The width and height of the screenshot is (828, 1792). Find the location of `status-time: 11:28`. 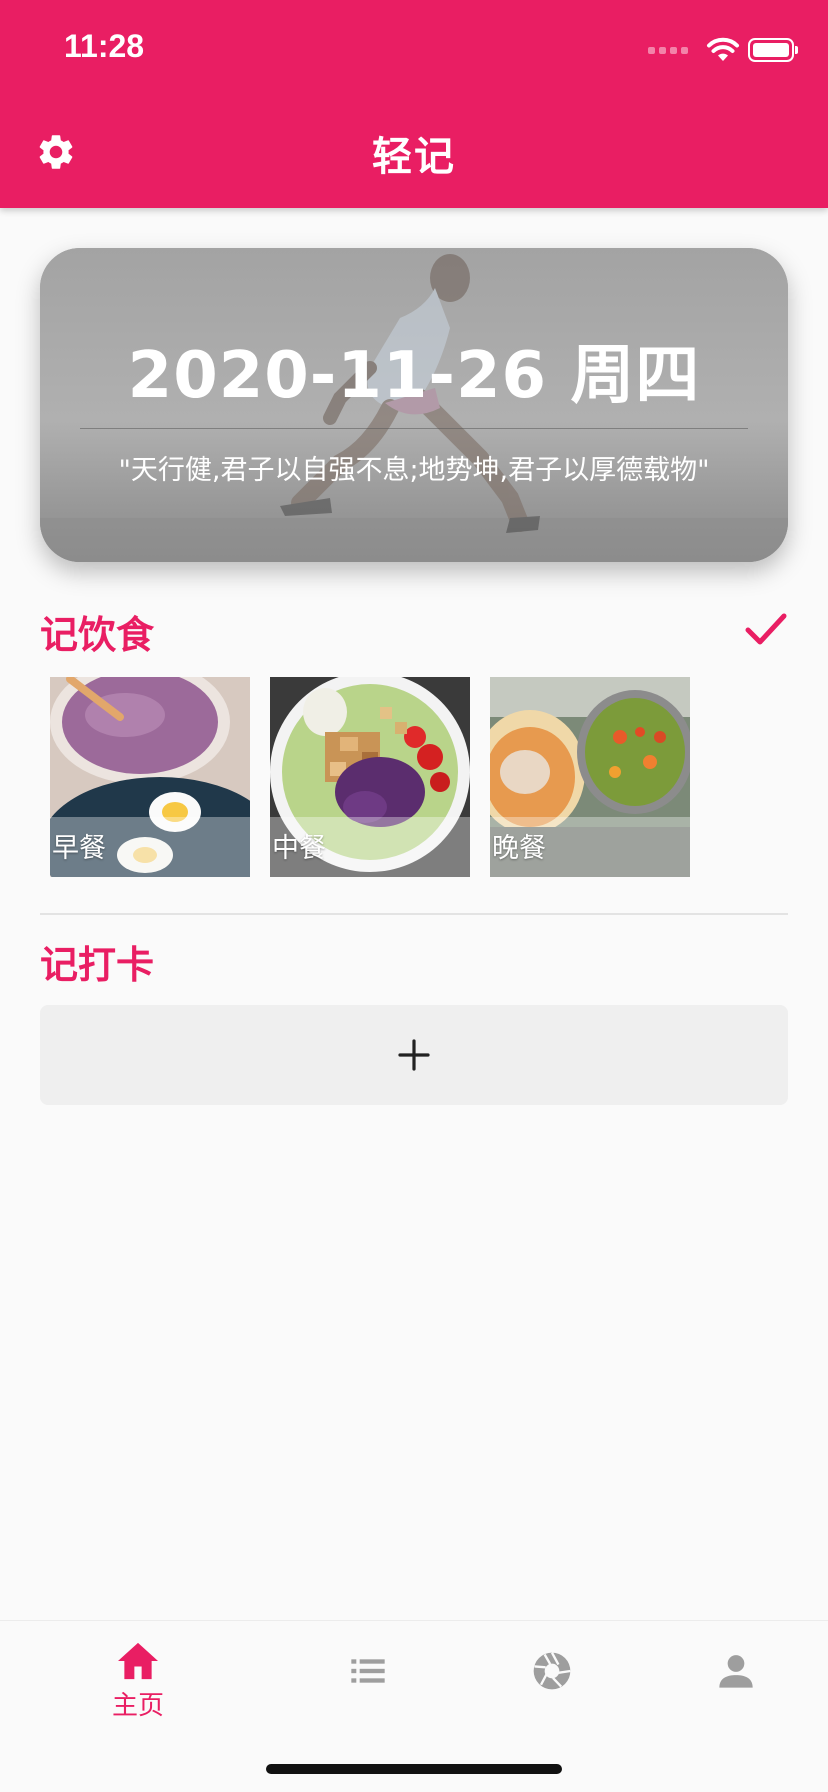

status-time: 11:28 is located at coordinates (104, 46).